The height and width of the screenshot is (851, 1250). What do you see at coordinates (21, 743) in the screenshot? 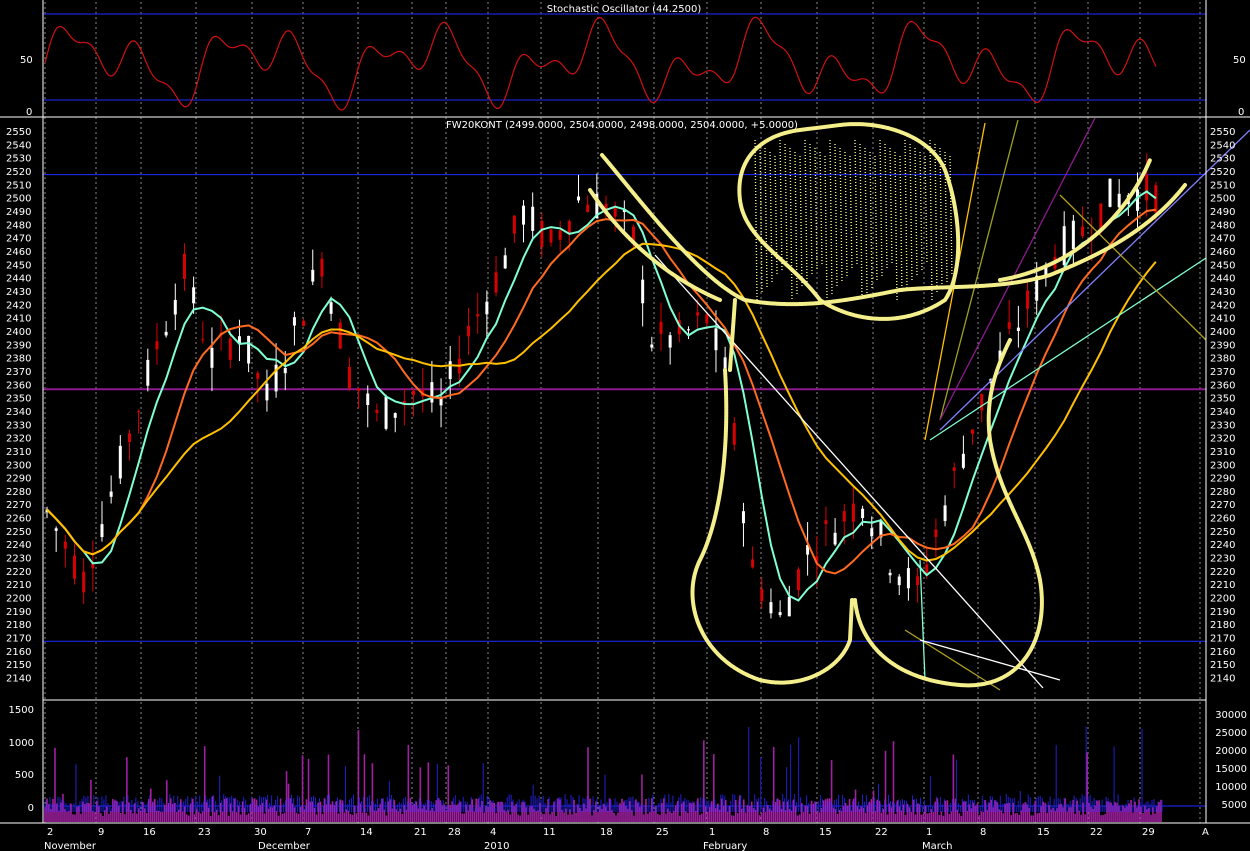
I see `volume-tick-left: 1000` at bounding box center [21, 743].